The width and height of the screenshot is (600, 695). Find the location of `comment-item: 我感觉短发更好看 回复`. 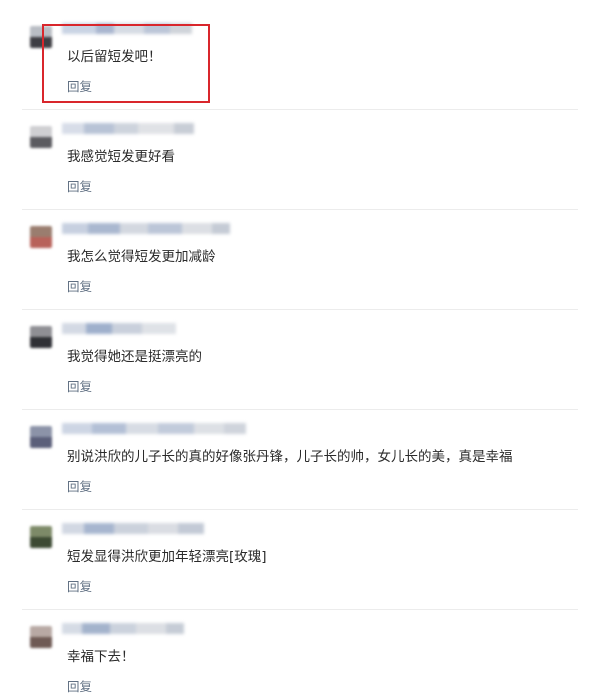

comment-item: 我感觉短发更好看 回复 is located at coordinates (300, 160).